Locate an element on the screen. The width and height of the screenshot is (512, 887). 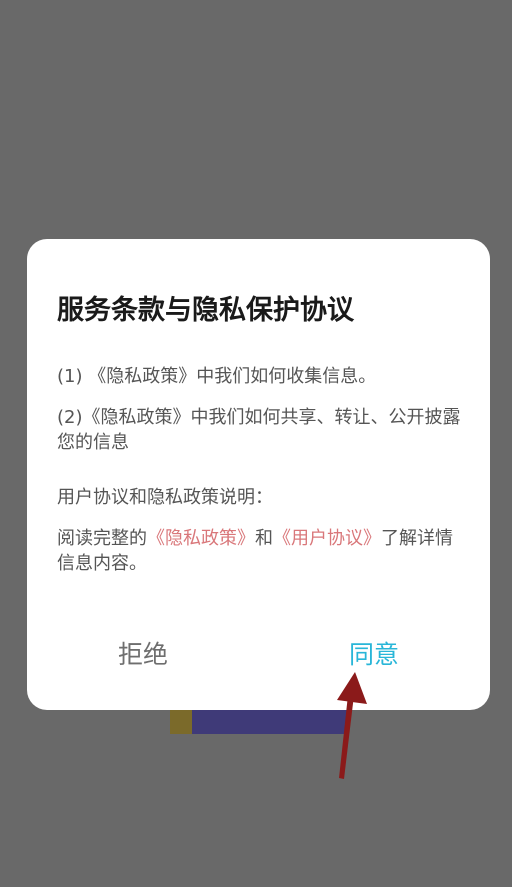
read-notice-and: 和 is located at coordinates (264, 538).